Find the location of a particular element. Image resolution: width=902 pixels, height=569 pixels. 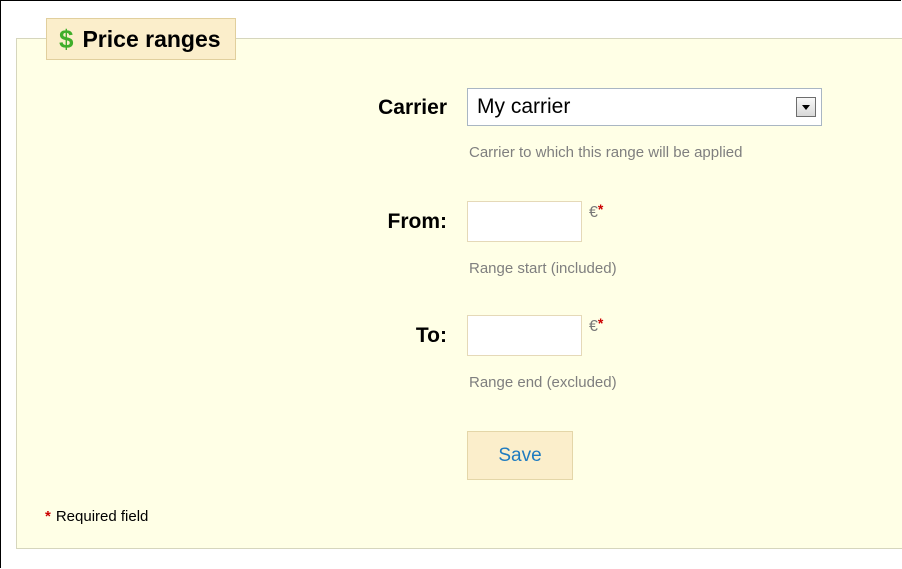

dropdown-button is located at coordinates (806, 107).